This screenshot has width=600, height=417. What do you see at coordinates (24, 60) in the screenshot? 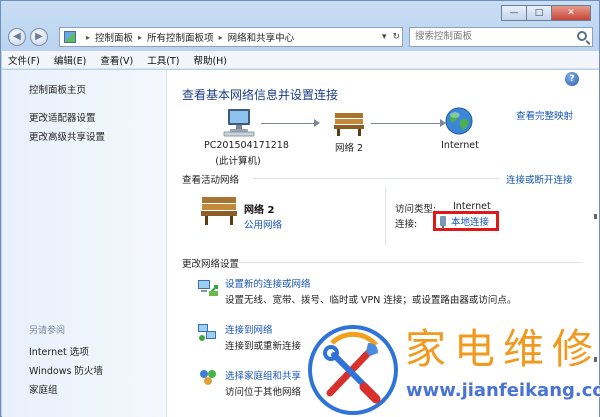
I see `menu-file: 文件(F)` at bounding box center [24, 60].